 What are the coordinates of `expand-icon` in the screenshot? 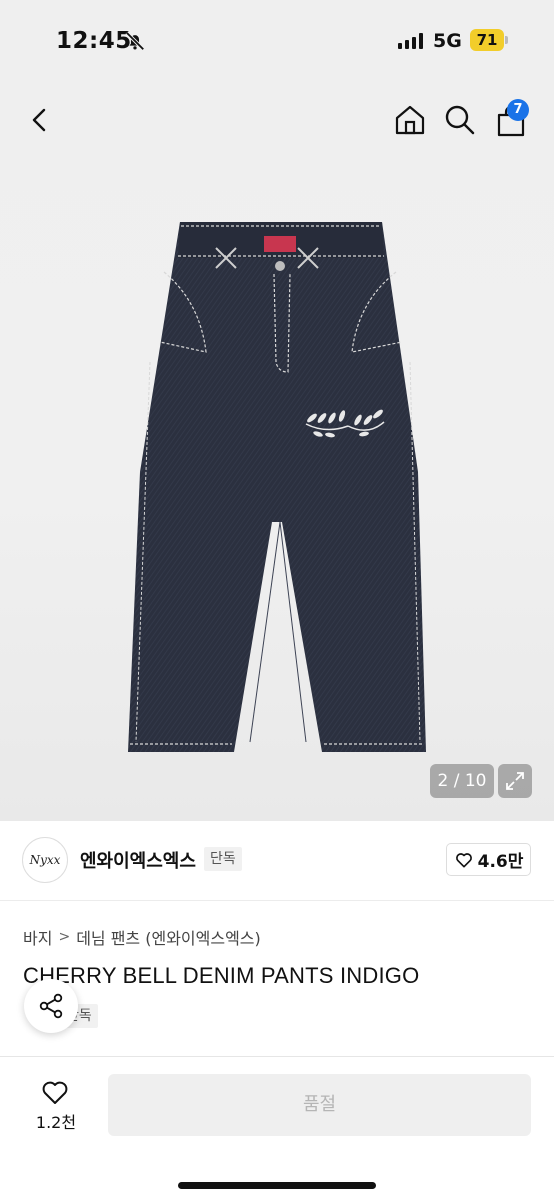 It's located at (515, 781).